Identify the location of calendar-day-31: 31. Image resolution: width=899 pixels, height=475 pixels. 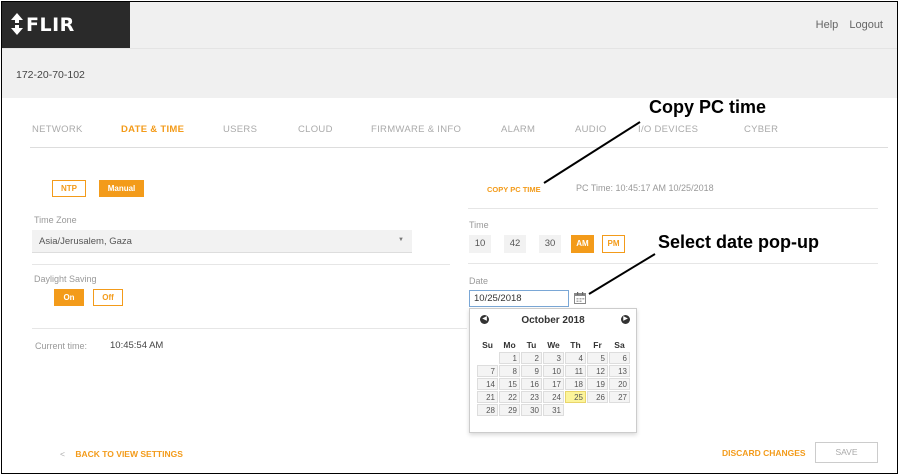
(553, 410).